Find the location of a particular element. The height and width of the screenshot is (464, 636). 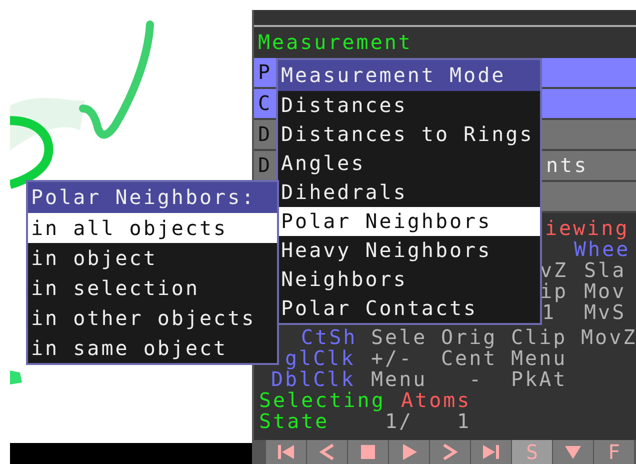

status-label: State is located at coordinates (294, 421).